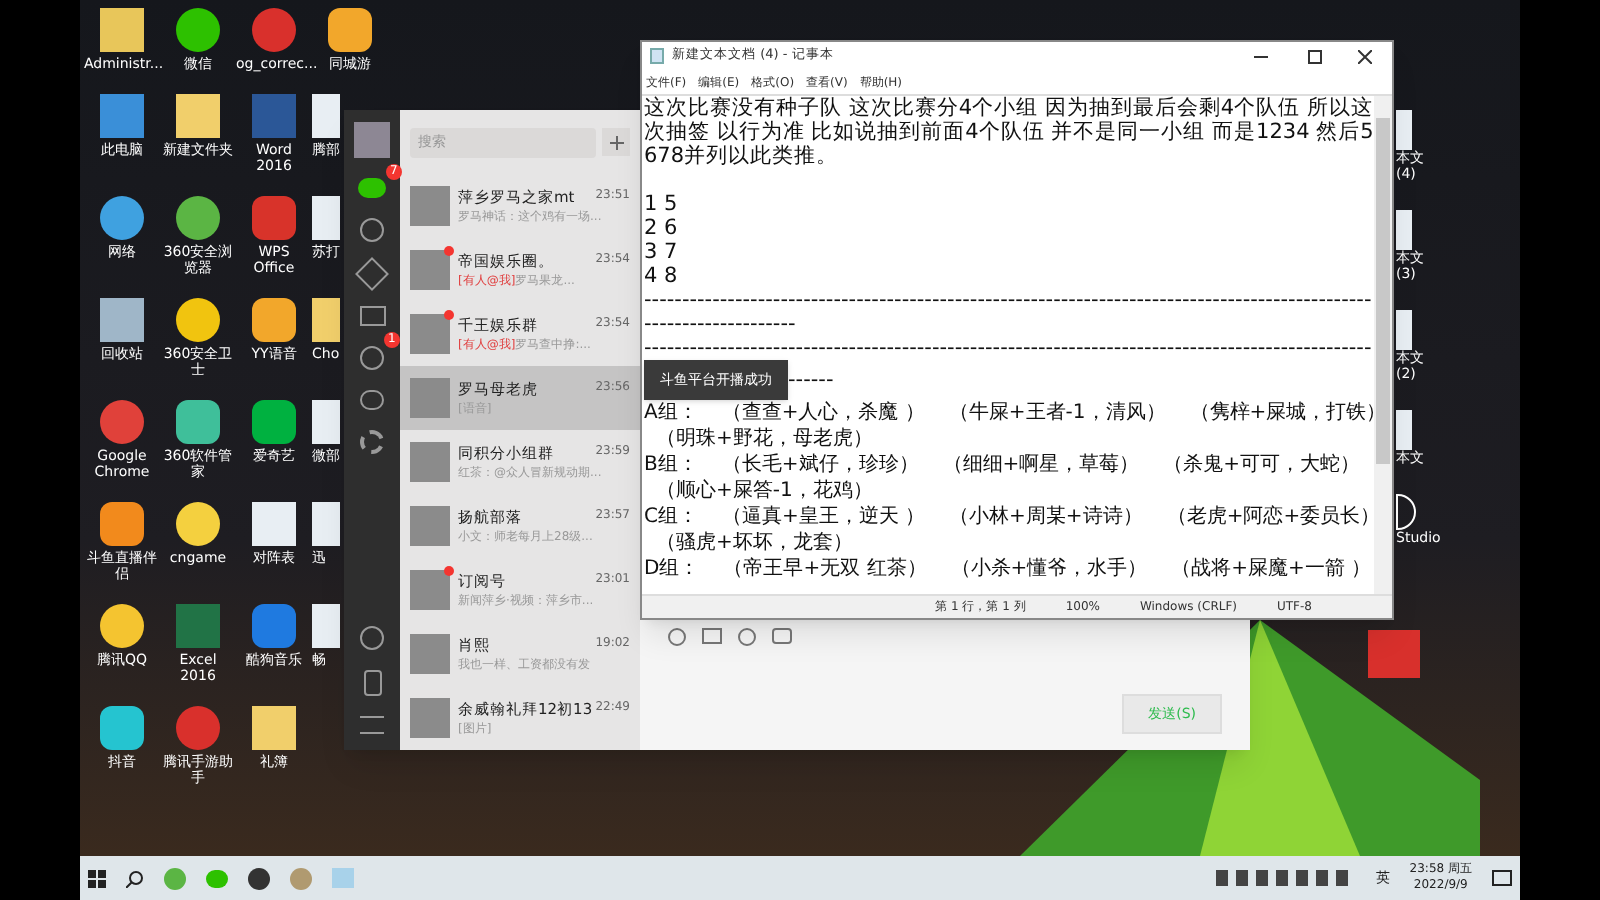 Image resolution: width=1600 pixels, height=900 pixels. What do you see at coordinates (657, 56) in the screenshot?
I see `notepad-icon` at bounding box center [657, 56].